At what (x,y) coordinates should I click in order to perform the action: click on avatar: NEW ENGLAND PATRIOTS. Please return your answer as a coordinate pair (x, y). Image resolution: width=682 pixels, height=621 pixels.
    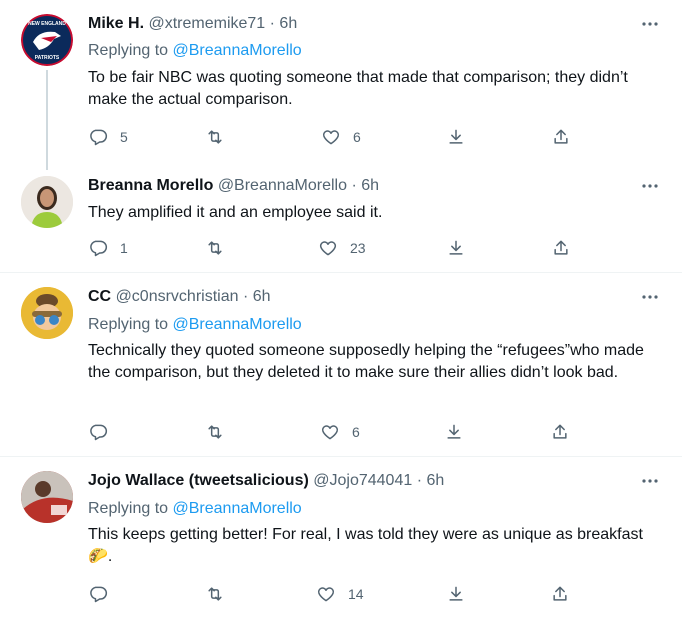
    Looking at the image, I should click on (47, 40).